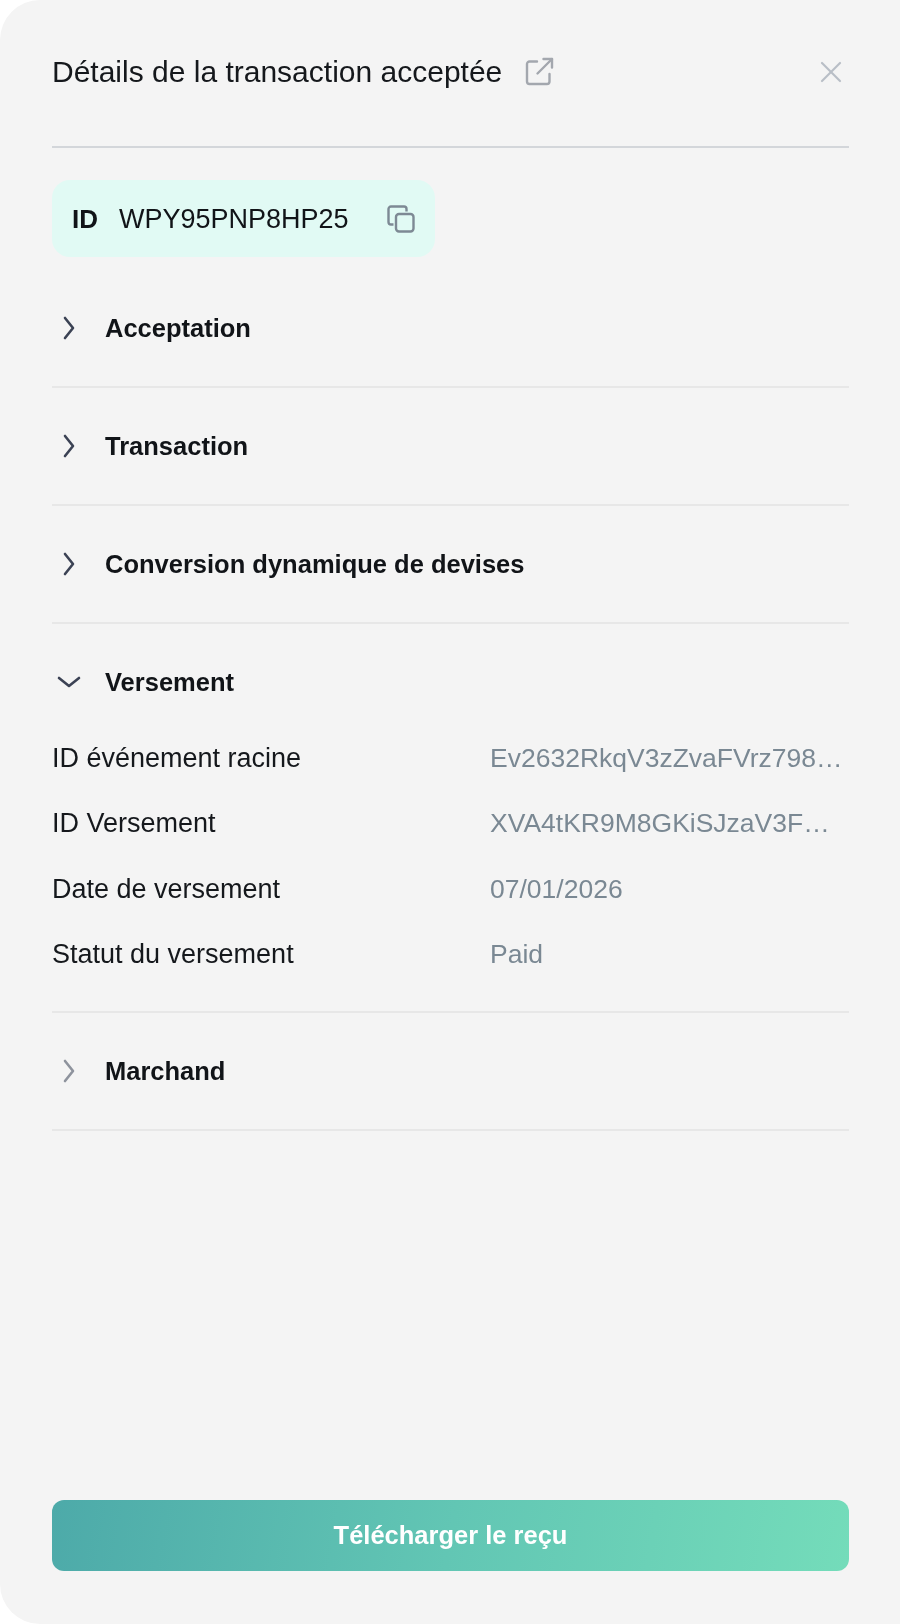  Describe the element at coordinates (288, 564) in the screenshot. I see `section-toggle: Conversion dynamique de devises` at that location.